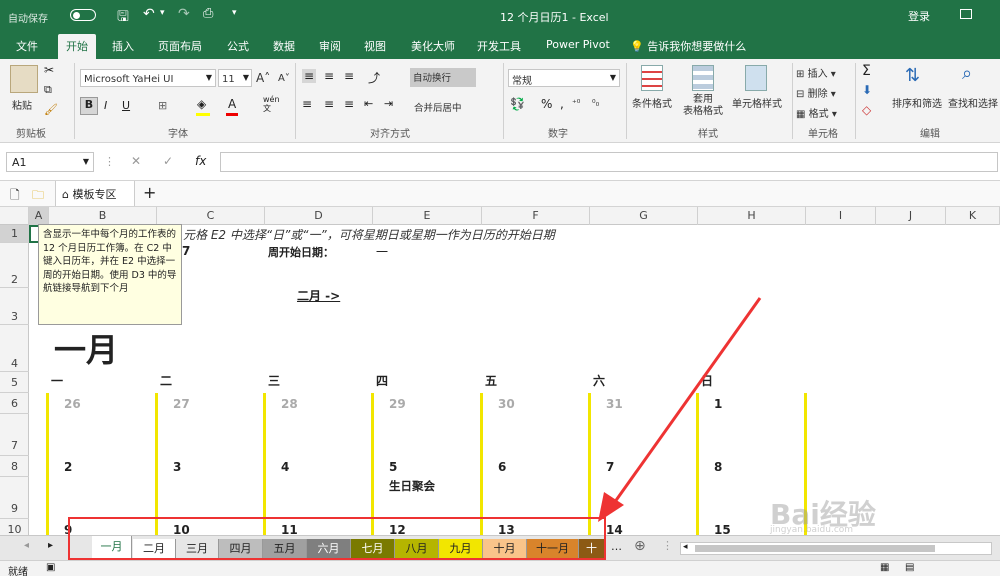 This screenshot has height=578, width=1000. Describe the element at coordinates (285, 467) in the screenshot. I see `day-cell: 4` at that location.